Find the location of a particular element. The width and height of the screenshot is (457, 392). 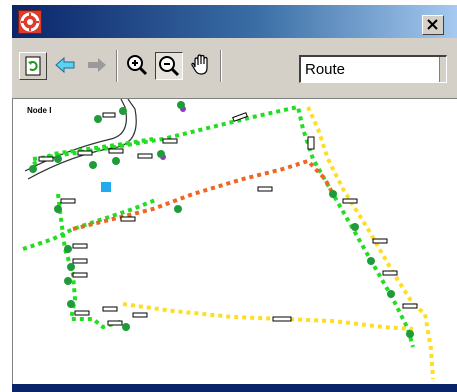

status-bar is located at coordinates (234, 388).